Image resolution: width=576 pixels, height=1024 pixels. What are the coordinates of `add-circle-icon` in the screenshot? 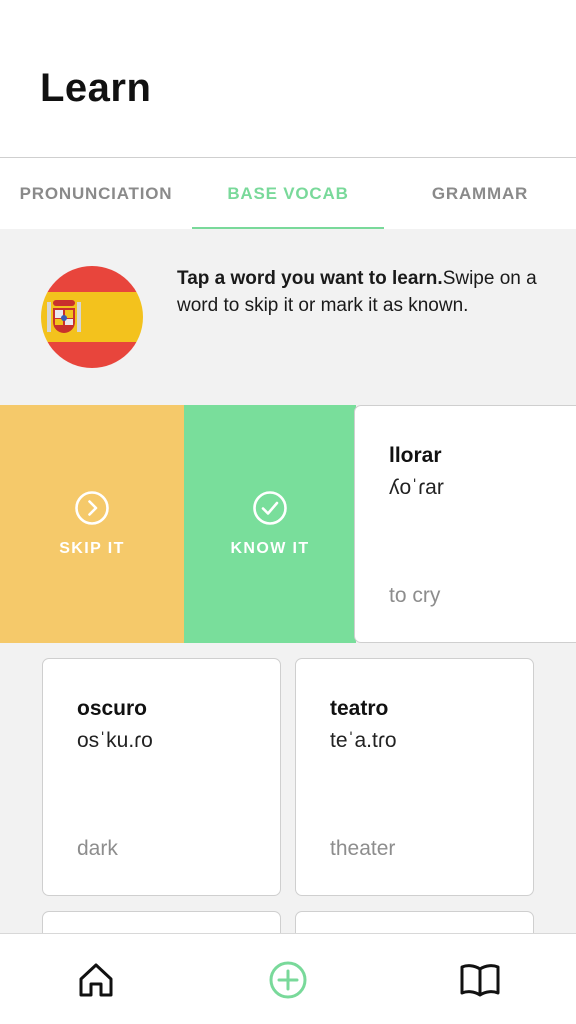 It's located at (288, 980).